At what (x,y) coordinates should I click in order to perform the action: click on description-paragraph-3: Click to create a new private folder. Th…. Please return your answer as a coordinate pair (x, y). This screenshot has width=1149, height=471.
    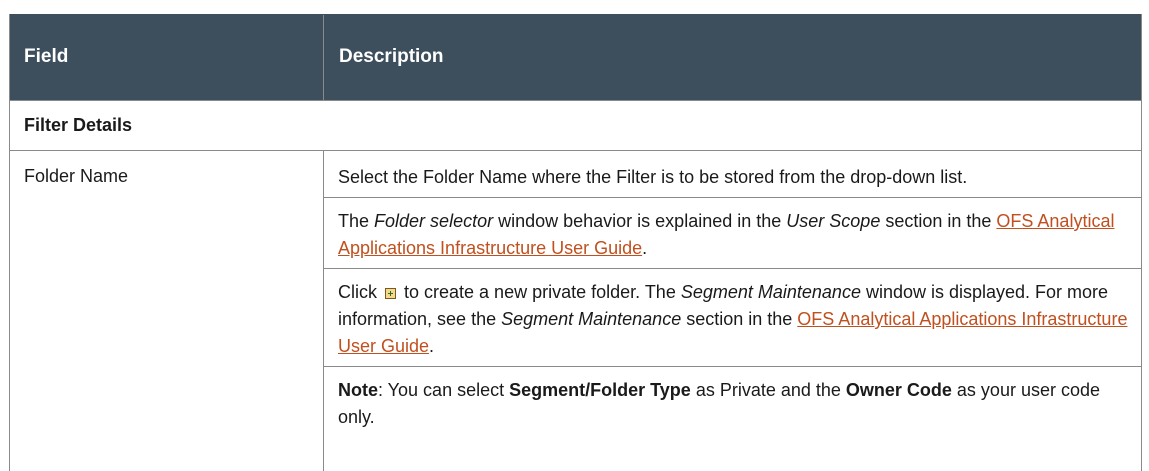
    Looking at the image, I should click on (732, 318).